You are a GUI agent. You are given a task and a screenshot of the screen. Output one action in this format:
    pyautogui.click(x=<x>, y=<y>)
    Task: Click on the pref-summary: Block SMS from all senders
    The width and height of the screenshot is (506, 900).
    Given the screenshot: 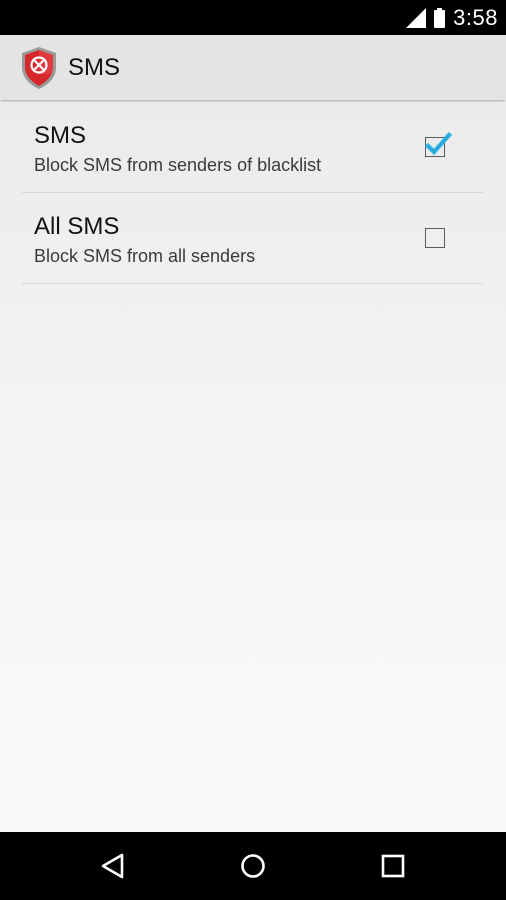 What is the action you would take?
    pyautogui.click(x=145, y=256)
    